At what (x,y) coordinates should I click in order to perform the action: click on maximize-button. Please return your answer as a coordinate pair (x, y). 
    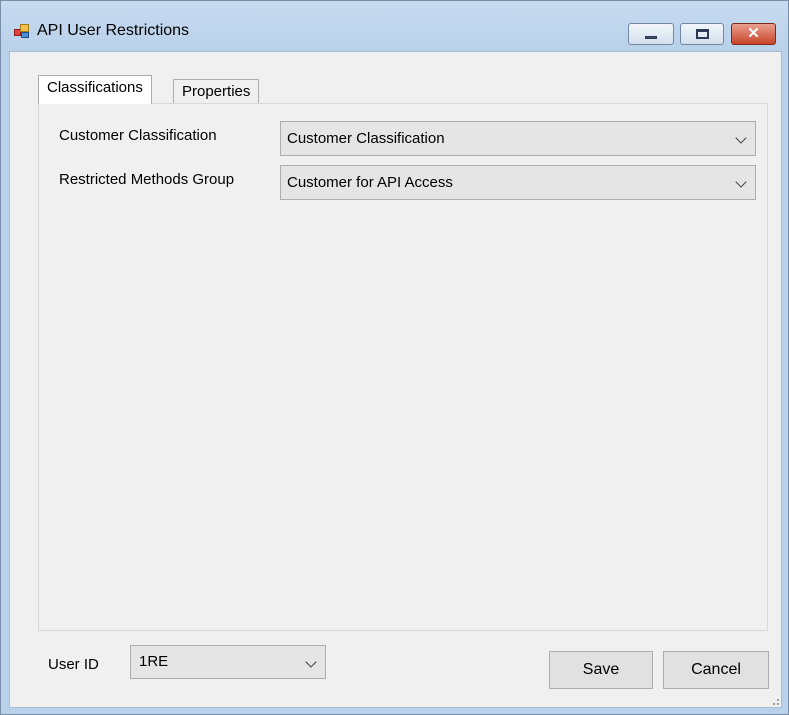
    Looking at the image, I should click on (702, 34).